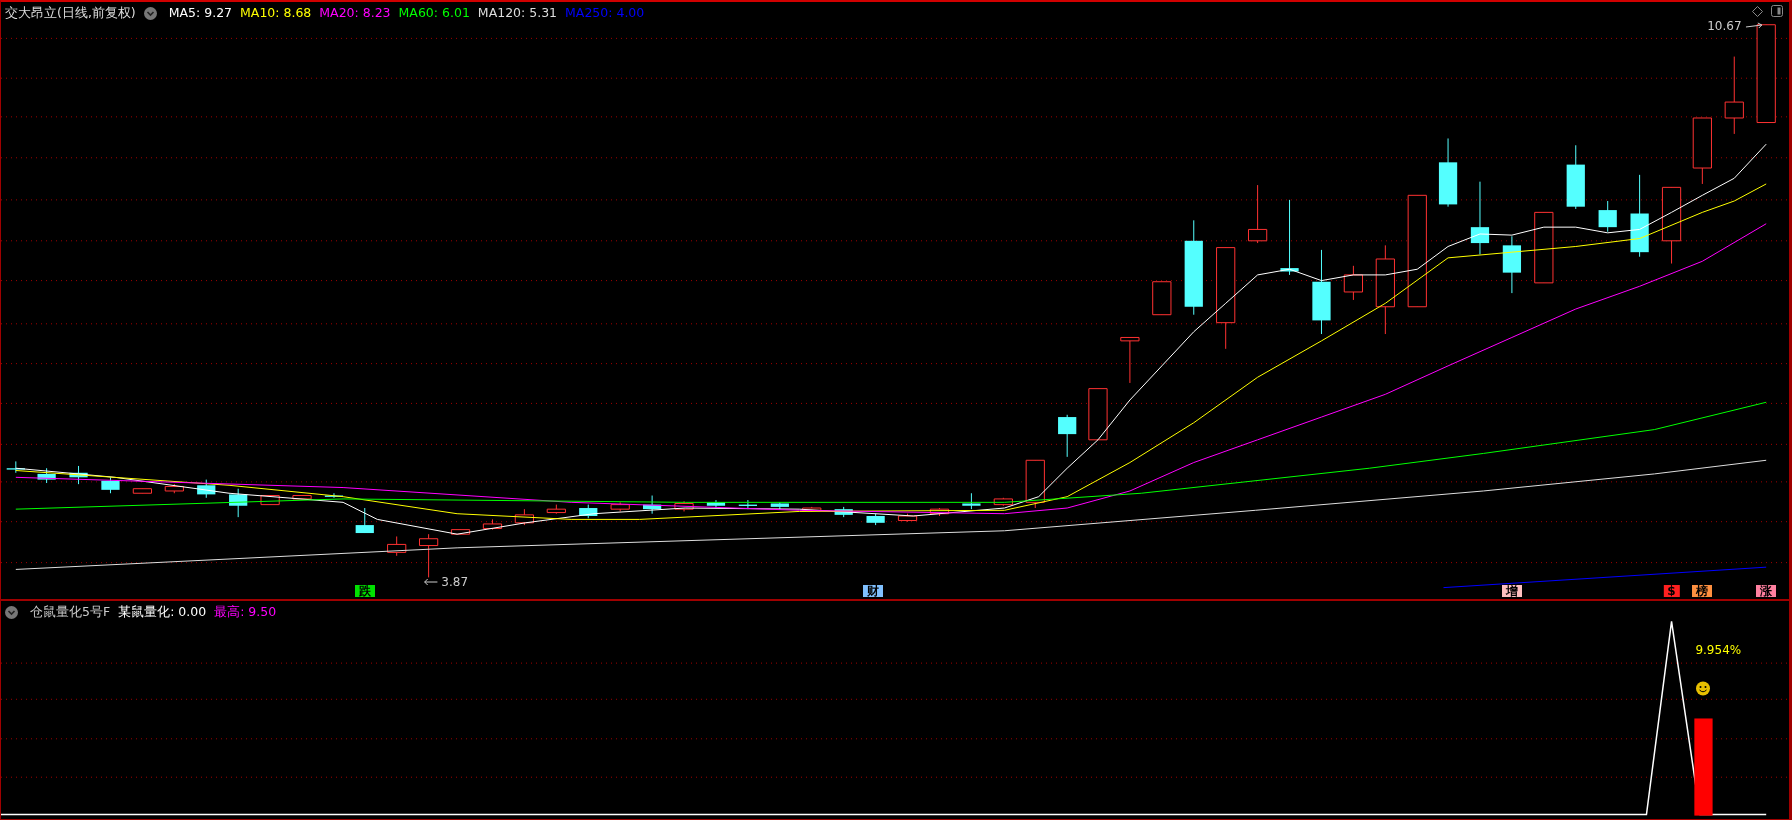 The image size is (1792, 820). I want to click on diamond-icon, so click(1757, 11).